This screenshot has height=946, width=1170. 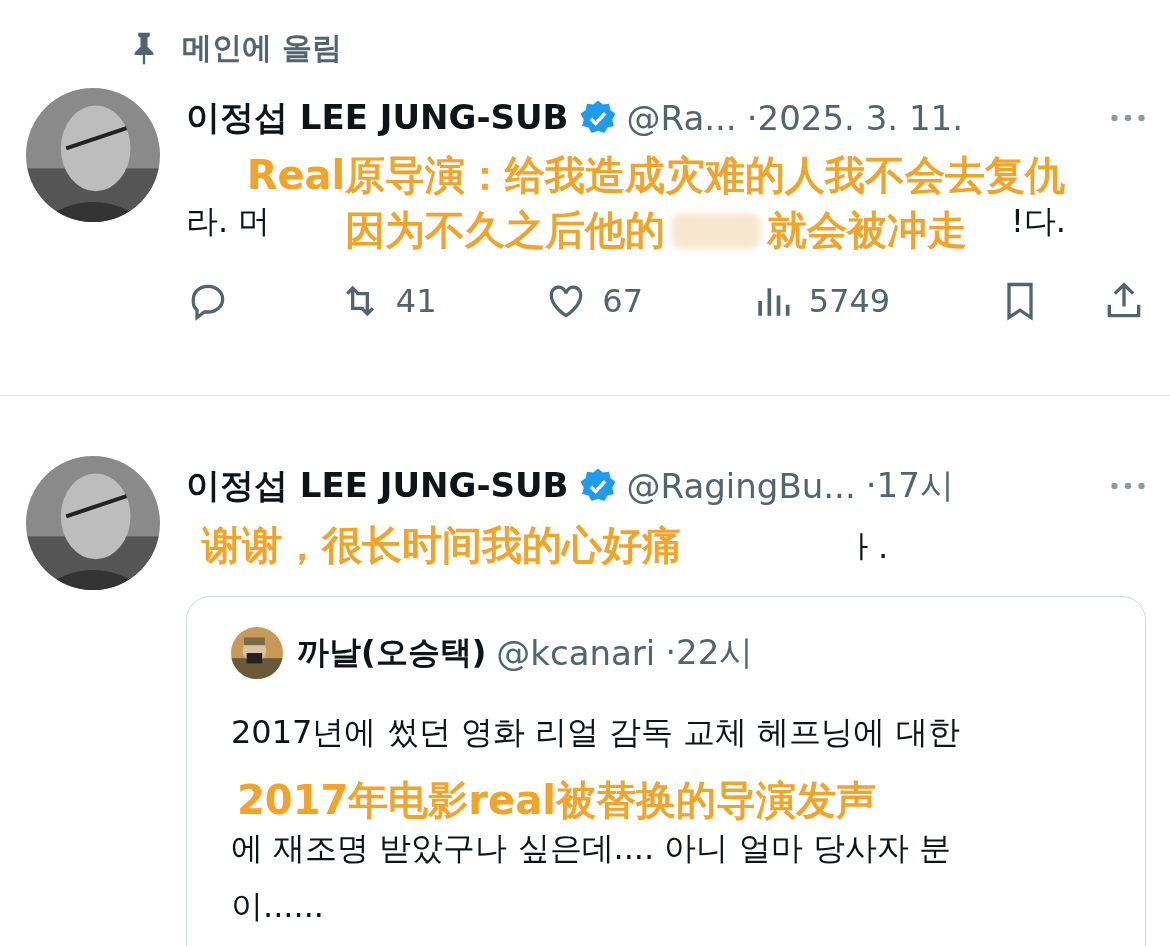 I want to click on post-time: ·17시, so click(x=909, y=485).